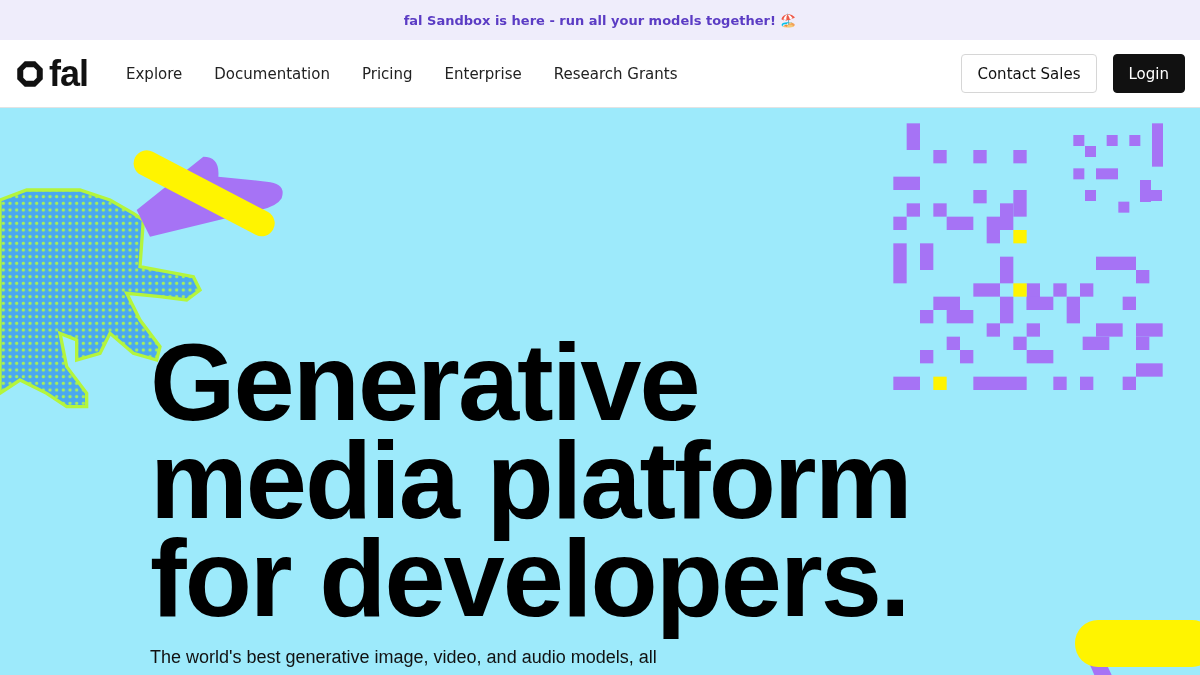 Image resolution: width=1200 pixels, height=675 pixels. I want to click on login-button: Login, so click(1148, 73).